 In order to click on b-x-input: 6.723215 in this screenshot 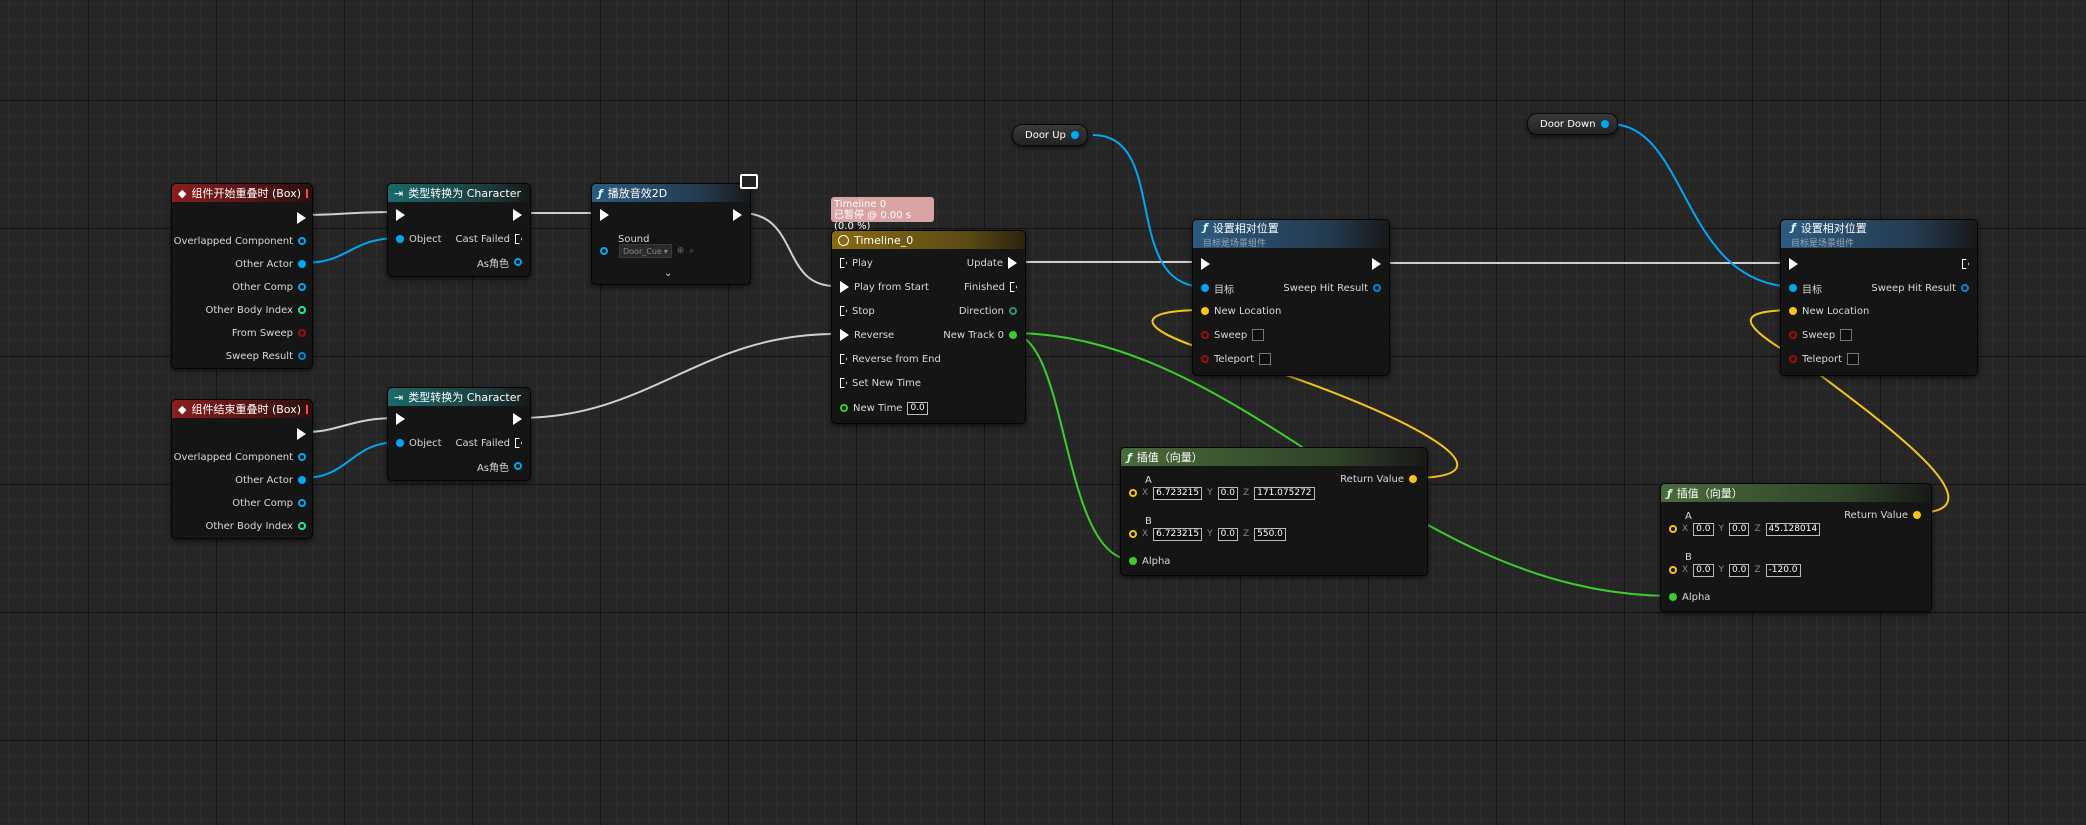, I will do `click(1178, 534)`.